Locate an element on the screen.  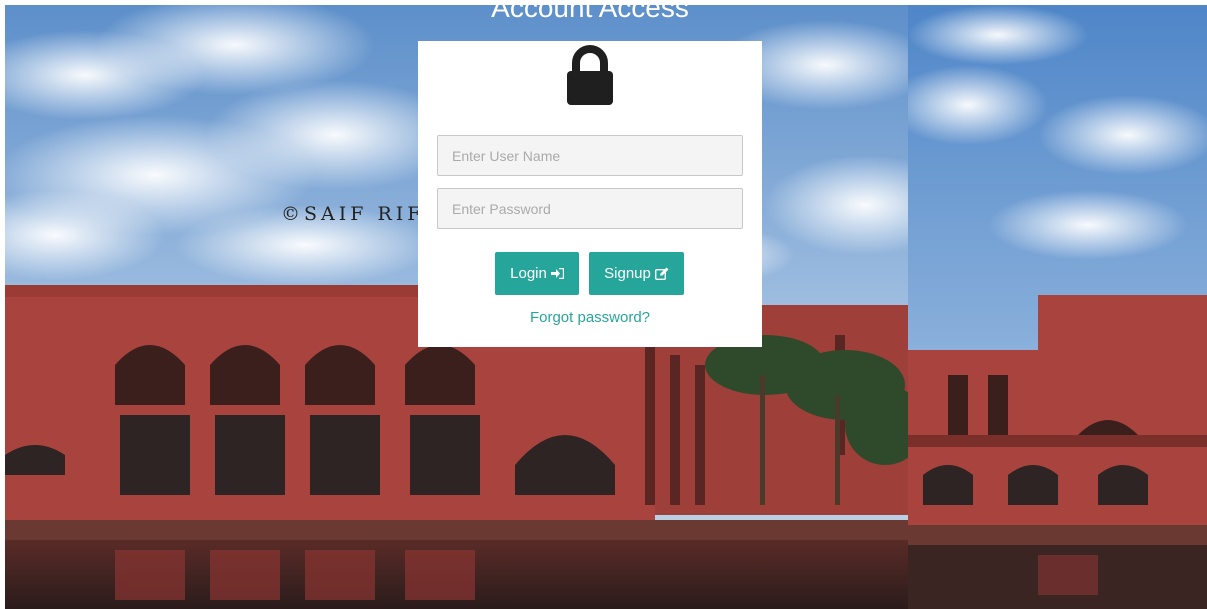
page-title: Account Access is located at coordinates (590, 11).